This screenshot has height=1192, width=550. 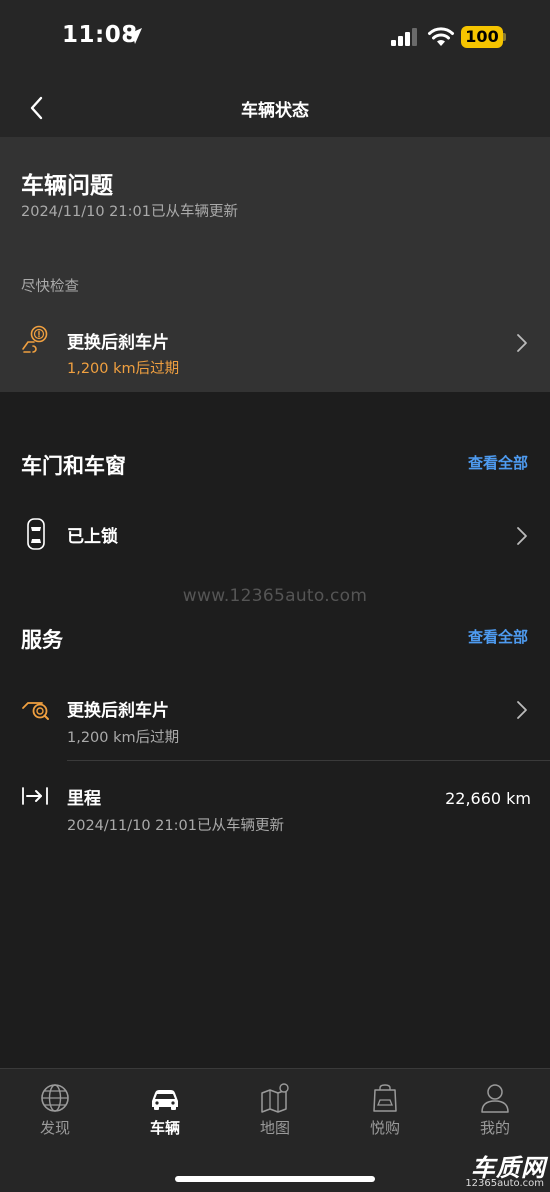 I want to click on brand-logo-sub: 12365auto.com, so click(x=504, y=1183).